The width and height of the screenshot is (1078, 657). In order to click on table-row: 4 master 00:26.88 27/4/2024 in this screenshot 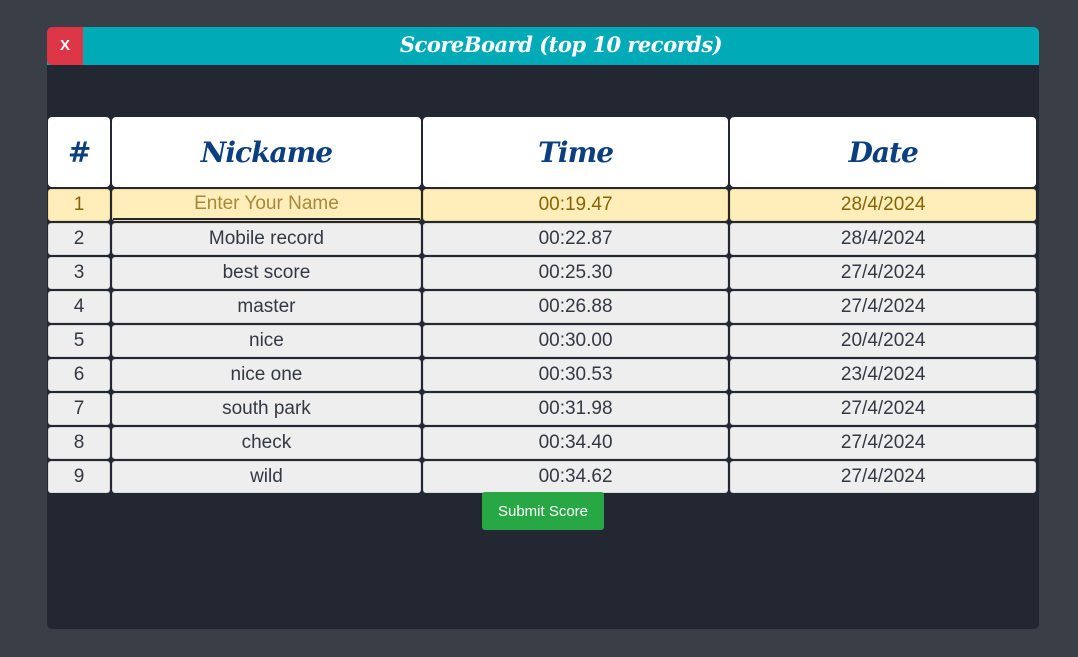, I will do `click(542, 307)`.